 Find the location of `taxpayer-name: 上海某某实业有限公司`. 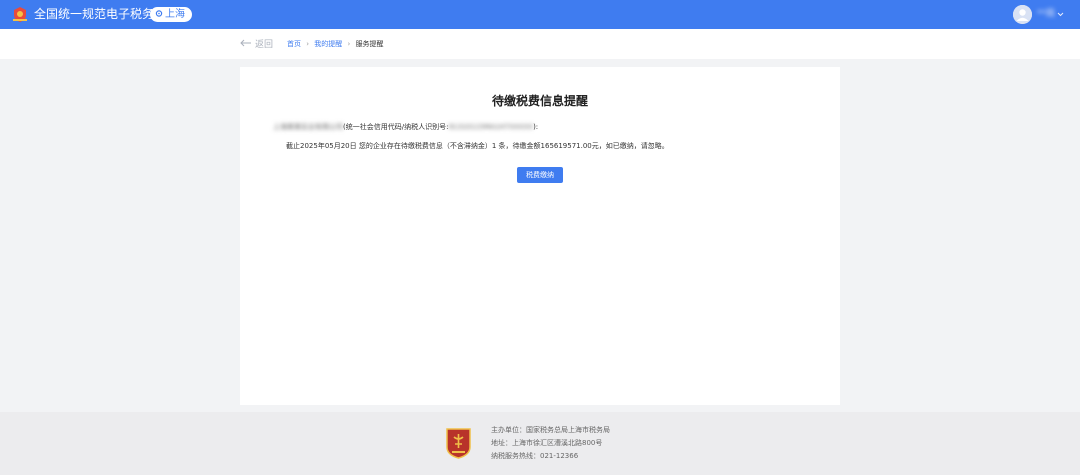

taxpayer-name: 上海某某实业有限公司 is located at coordinates (308, 127).